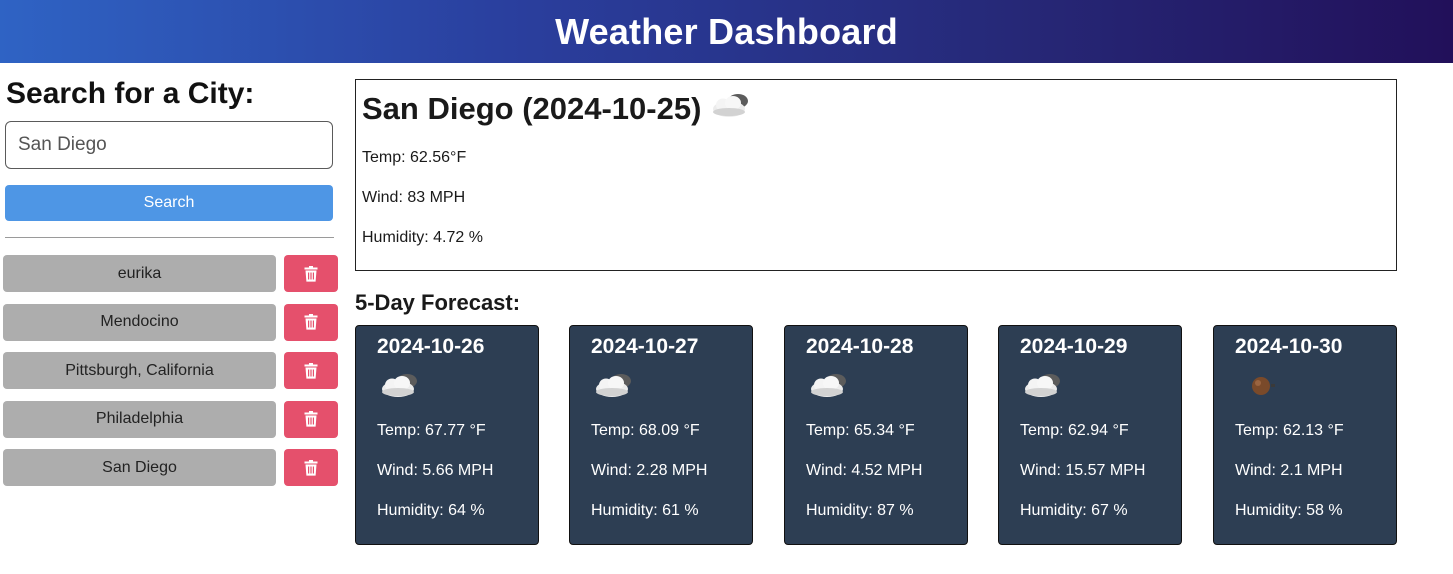  Describe the element at coordinates (169, 203) in the screenshot. I see `search-button: Search` at that location.